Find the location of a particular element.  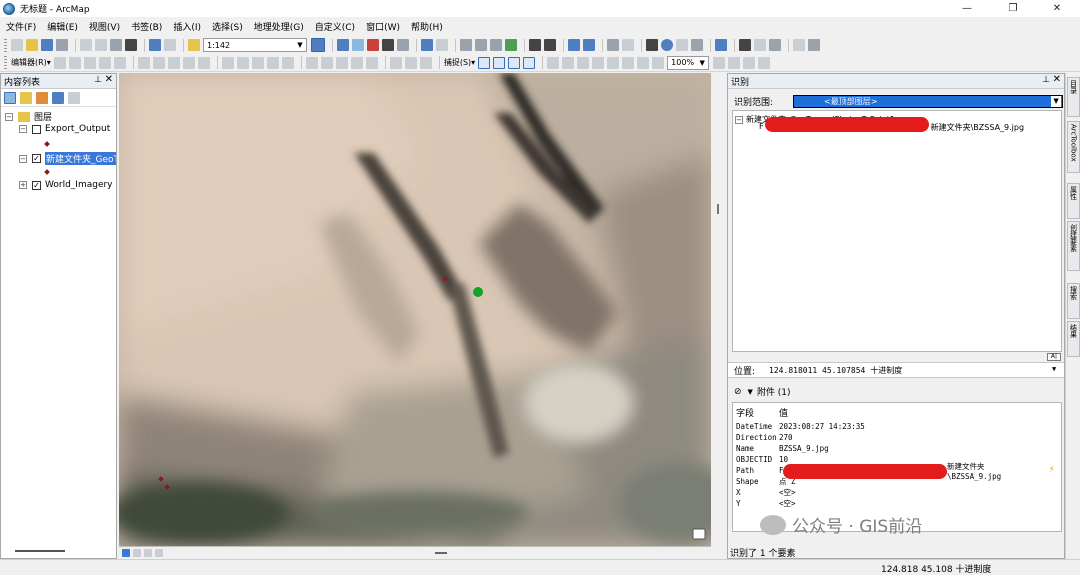

list-by-selection-icon is located at coordinates (58, 97).